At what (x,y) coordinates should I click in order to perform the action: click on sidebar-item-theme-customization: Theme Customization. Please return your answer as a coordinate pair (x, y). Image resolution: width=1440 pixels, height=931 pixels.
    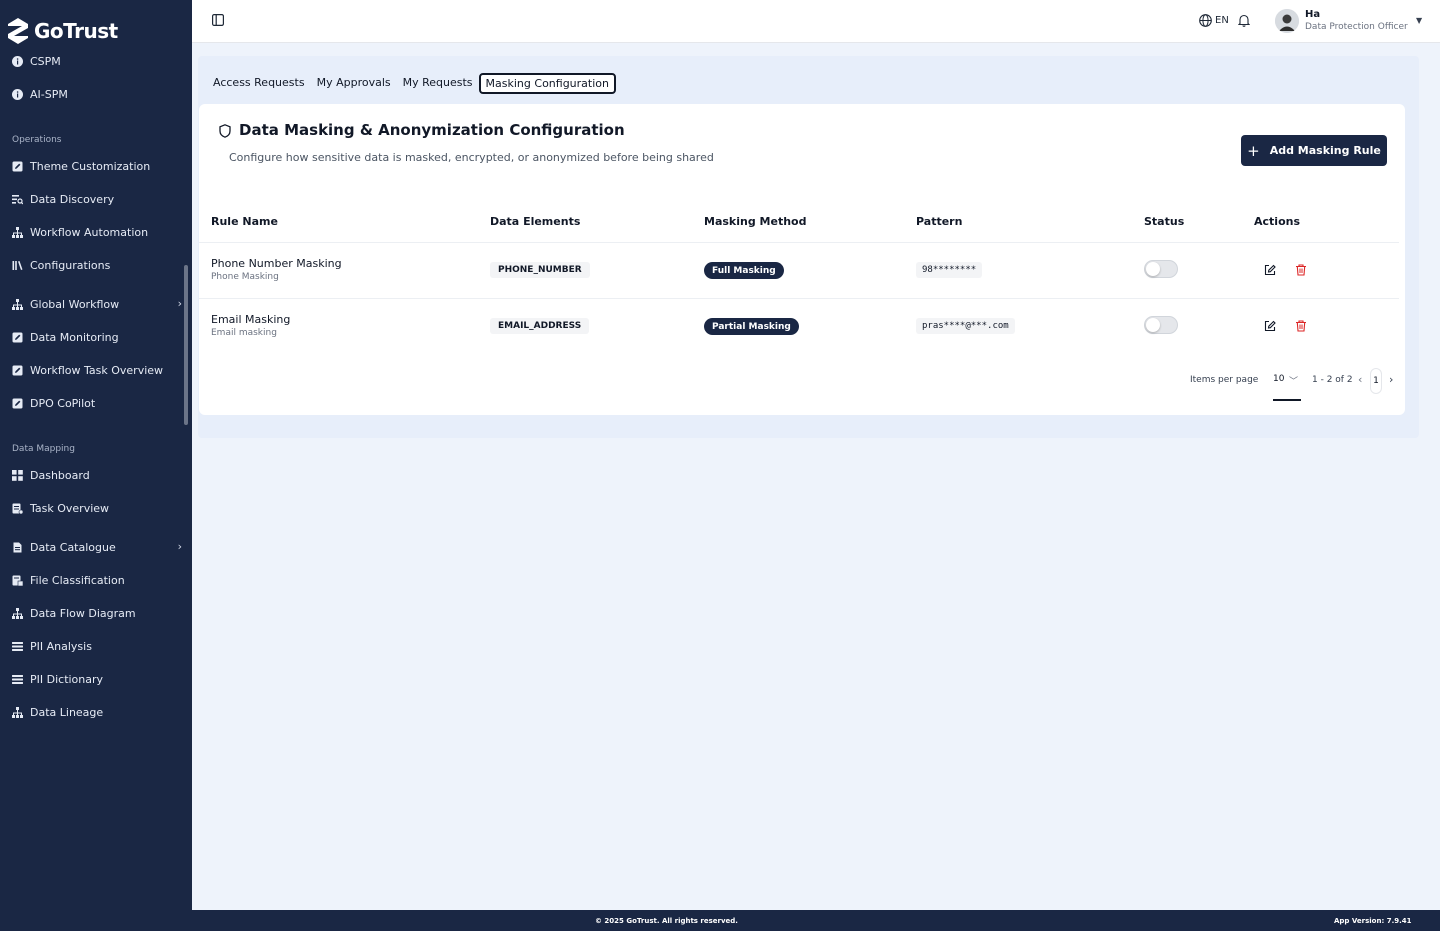
    Looking at the image, I should click on (97, 166).